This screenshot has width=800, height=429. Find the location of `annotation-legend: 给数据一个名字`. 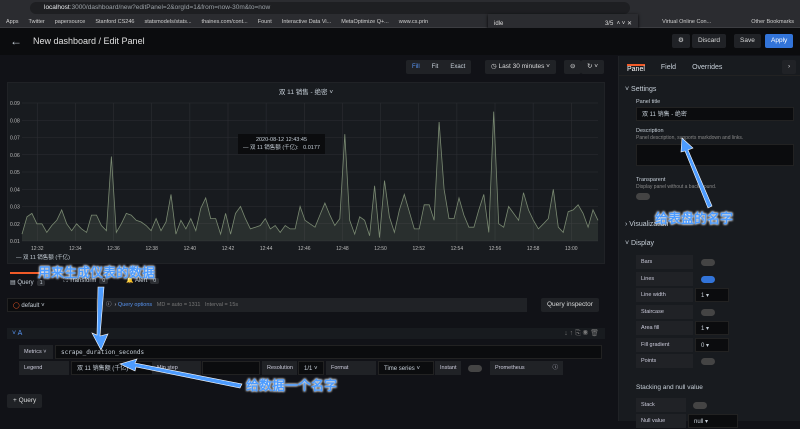

annotation-legend: 给数据一个名字 is located at coordinates (292, 385).